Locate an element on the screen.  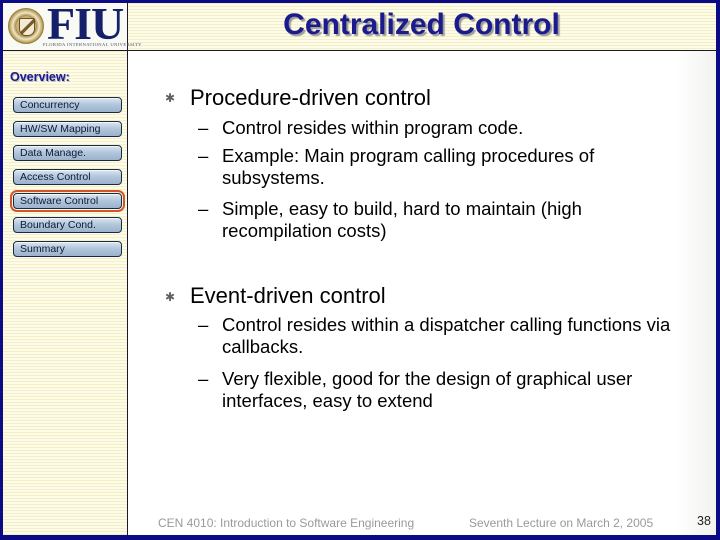
sidebar-item-hw-sw-mapping: HW/SW Mapping is located at coordinates (67, 129).